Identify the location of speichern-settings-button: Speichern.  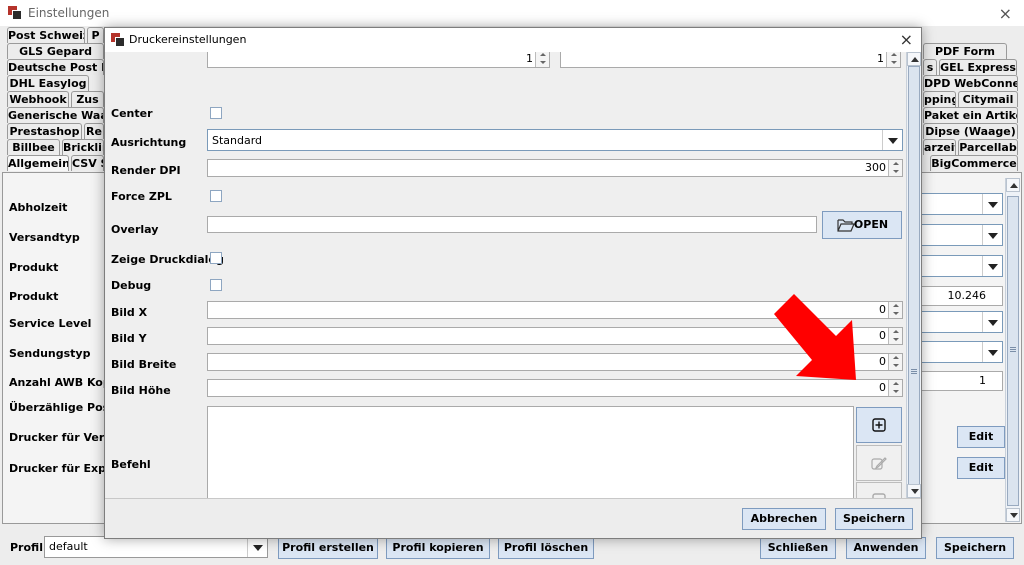
(975, 548).